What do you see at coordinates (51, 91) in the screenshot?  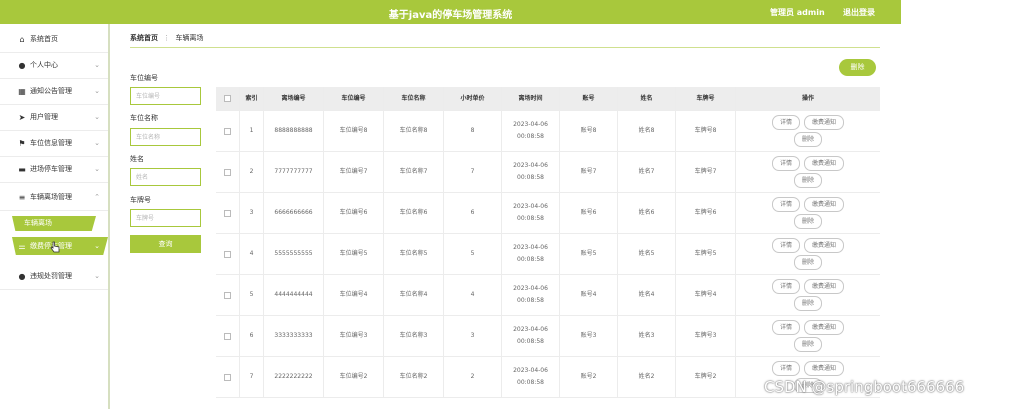 I see `sidebar-item-label: 通知公告管理` at bounding box center [51, 91].